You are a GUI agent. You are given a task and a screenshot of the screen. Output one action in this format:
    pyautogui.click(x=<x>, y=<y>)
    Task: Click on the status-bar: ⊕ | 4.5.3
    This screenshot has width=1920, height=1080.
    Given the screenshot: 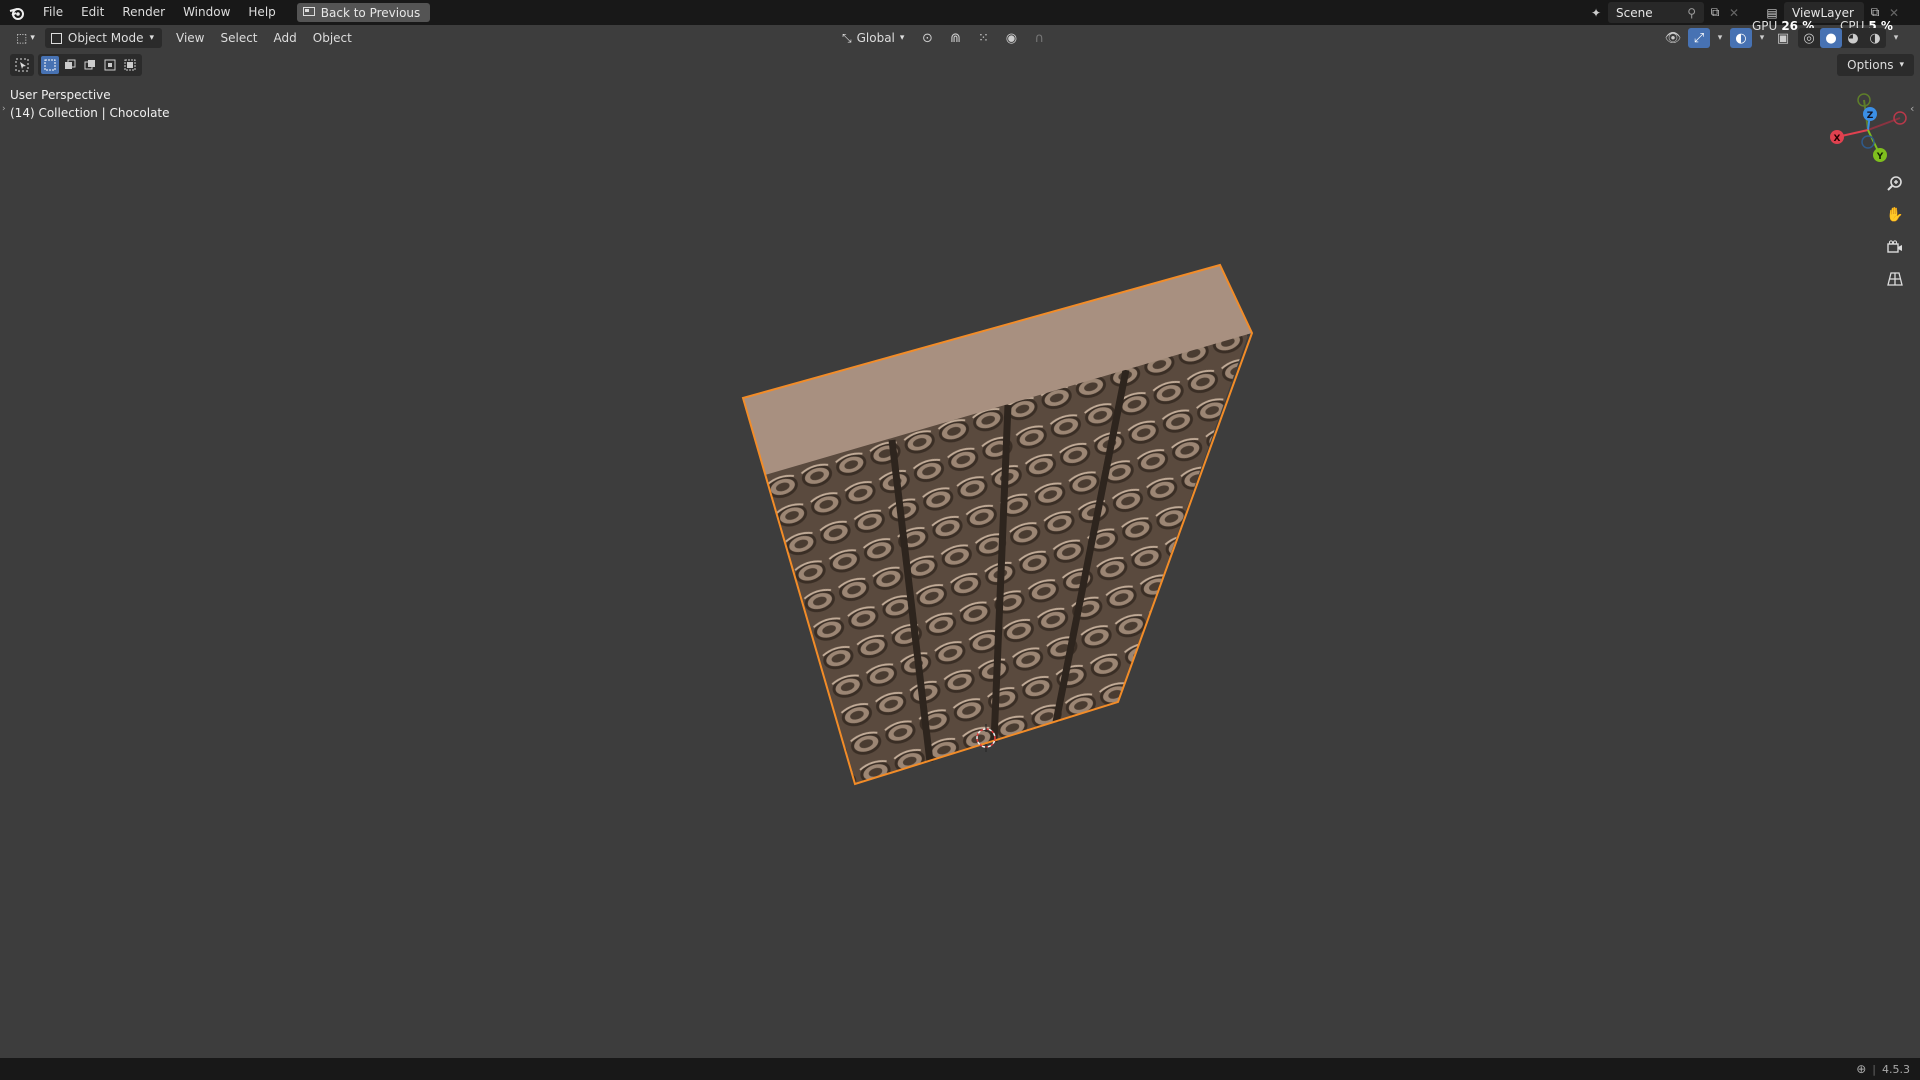 What is the action you would take?
    pyautogui.click(x=960, y=1069)
    